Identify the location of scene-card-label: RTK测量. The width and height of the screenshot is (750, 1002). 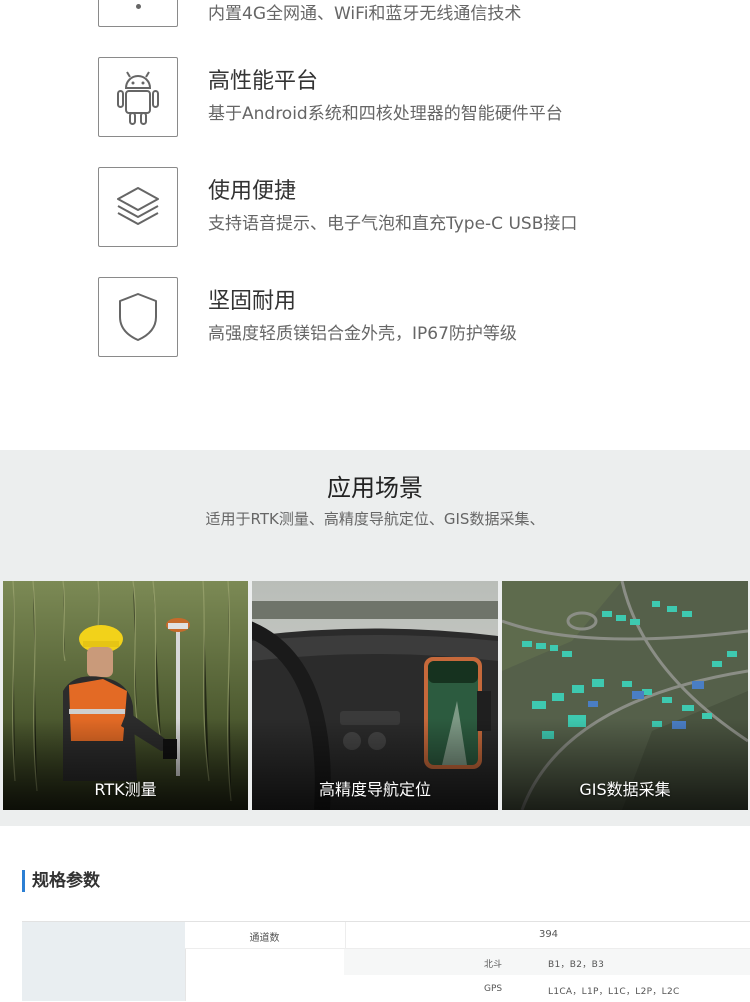
(125, 789).